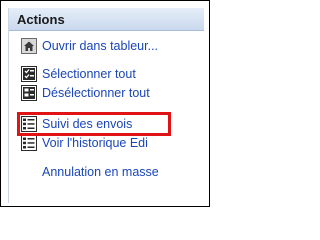 This screenshot has height=240, width=320. Describe the element at coordinates (95, 143) in the screenshot. I see `action-label: Voir l'historique Edi` at that location.